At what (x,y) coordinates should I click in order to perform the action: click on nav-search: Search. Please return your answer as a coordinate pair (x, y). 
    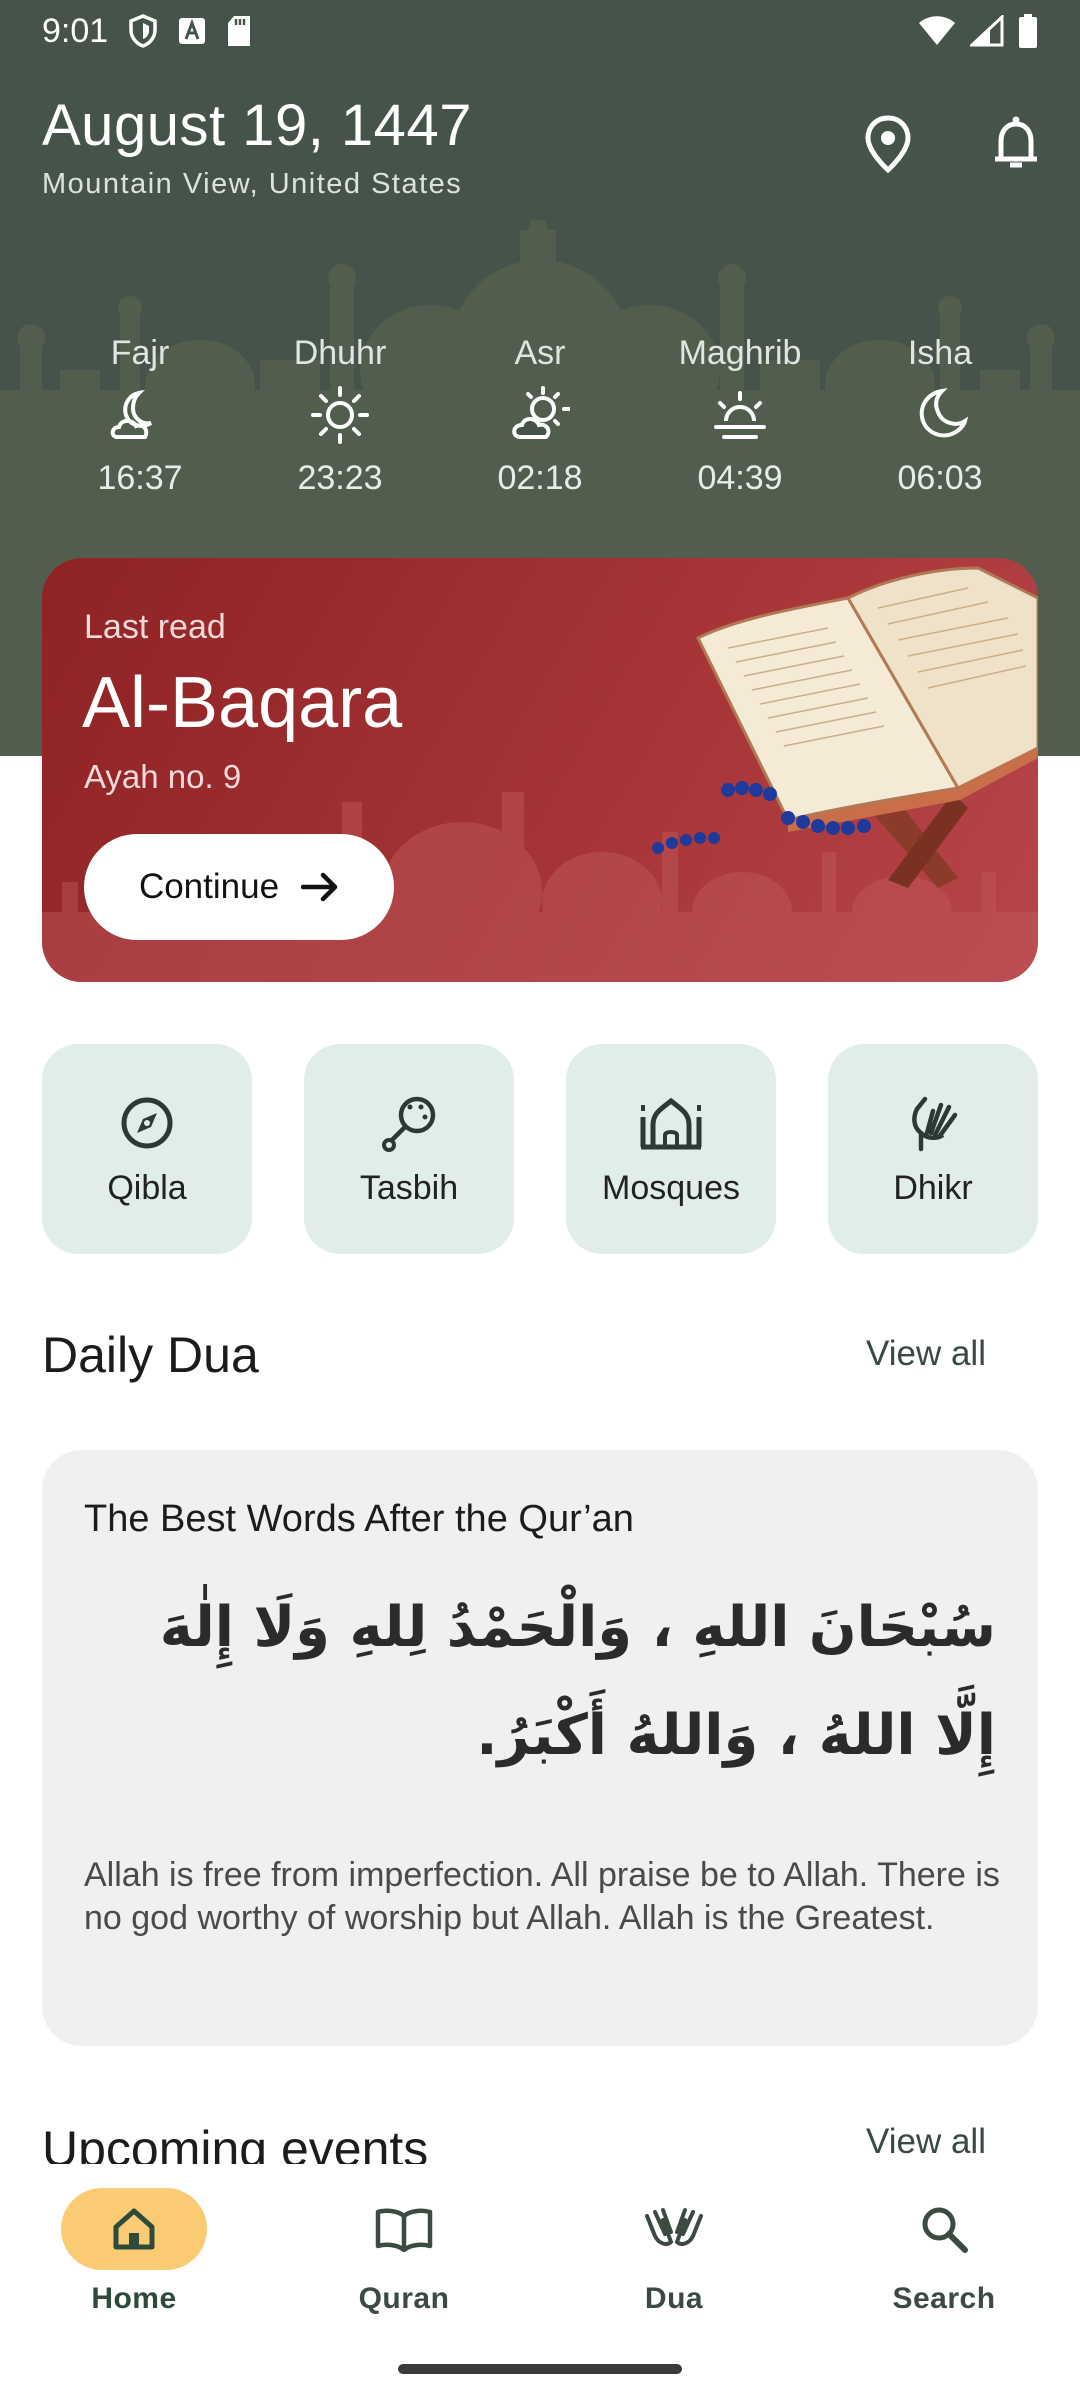
    Looking at the image, I should click on (944, 2252).